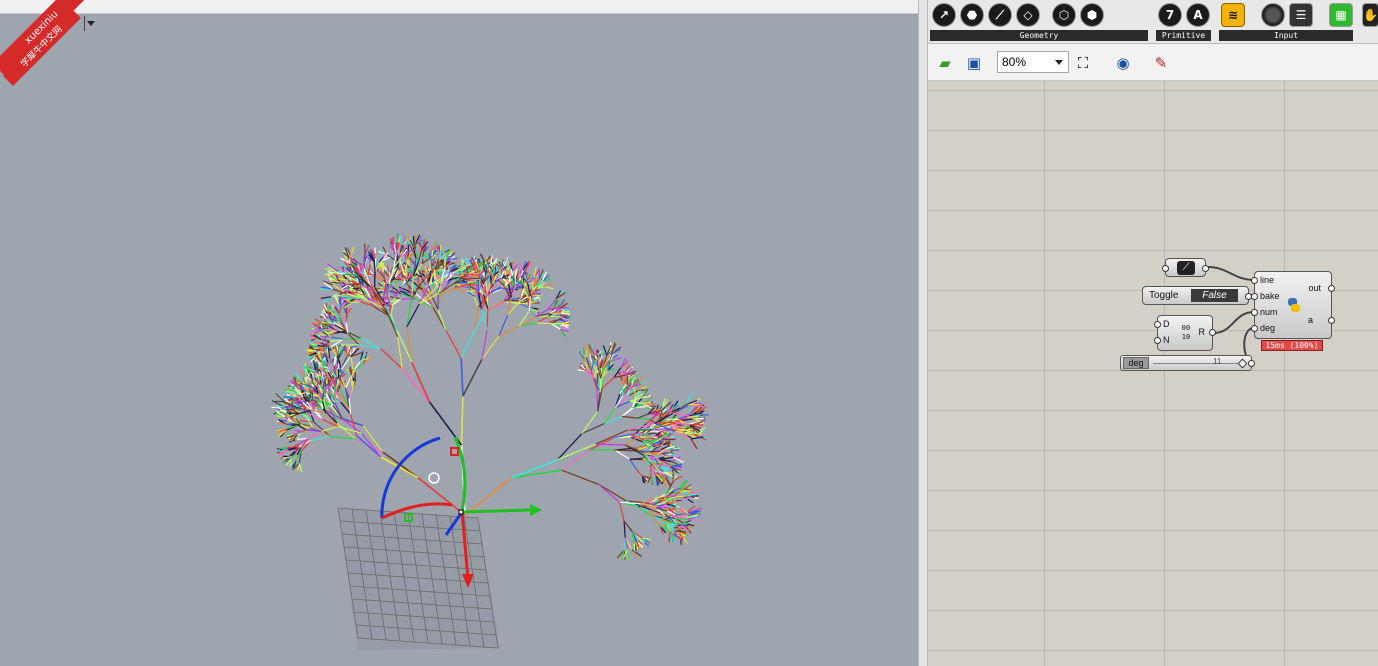  Describe the element at coordinates (1092, 15) in the screenshot. I see `box-param-icon: ⬢` at that location.